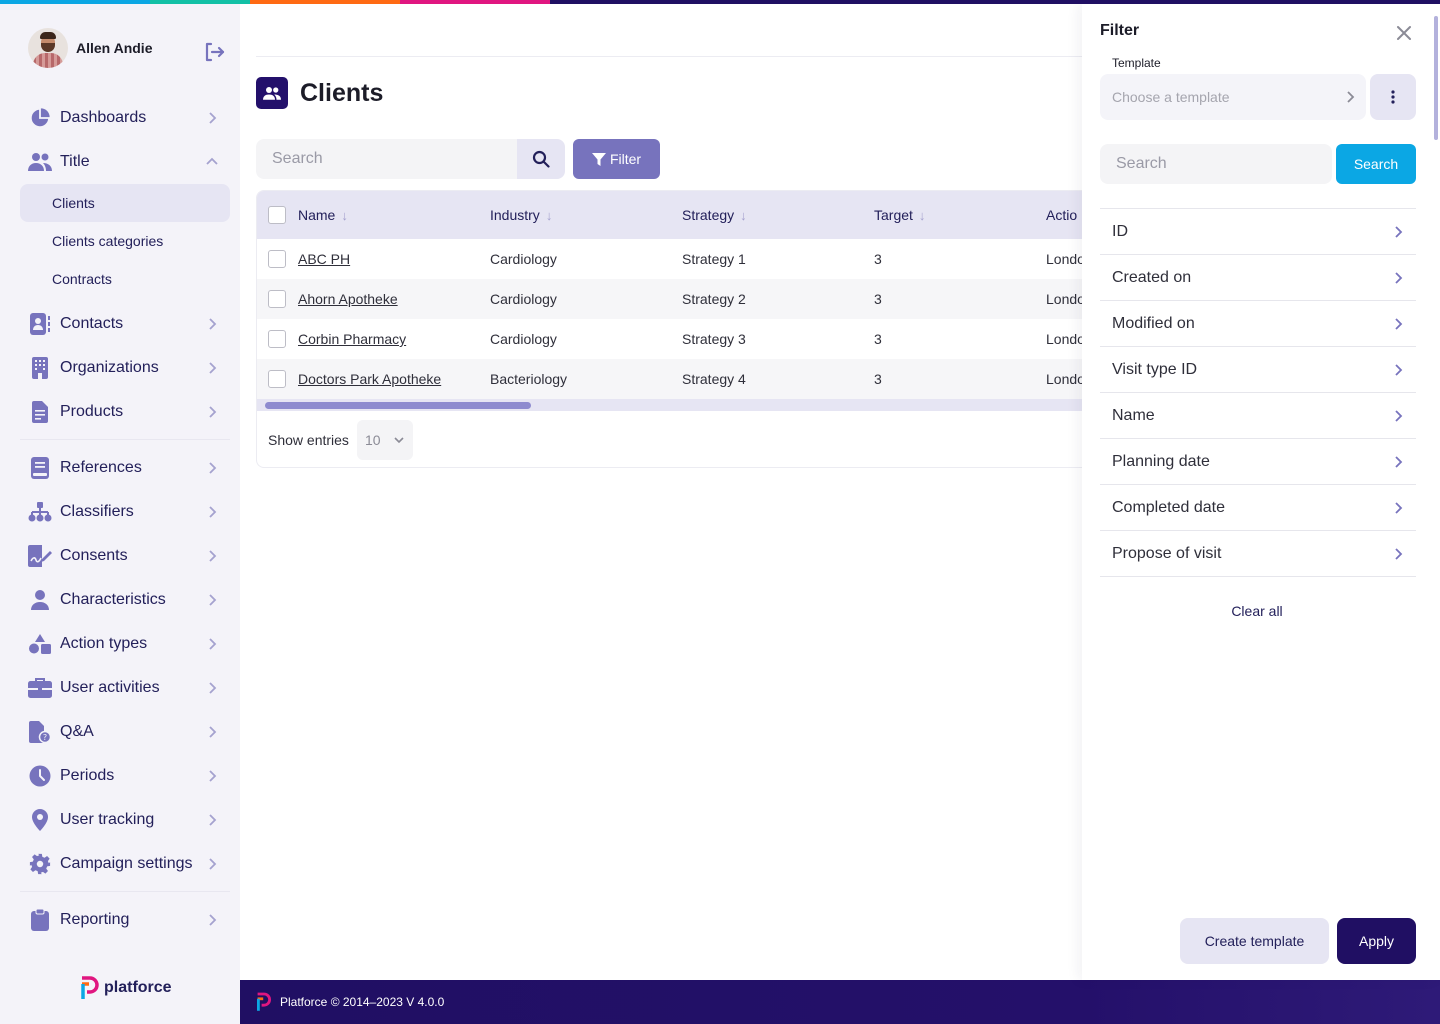 The image size is (1440, 1024). I want to click on sidebar-item-label: Reporting, so click(95, 919).